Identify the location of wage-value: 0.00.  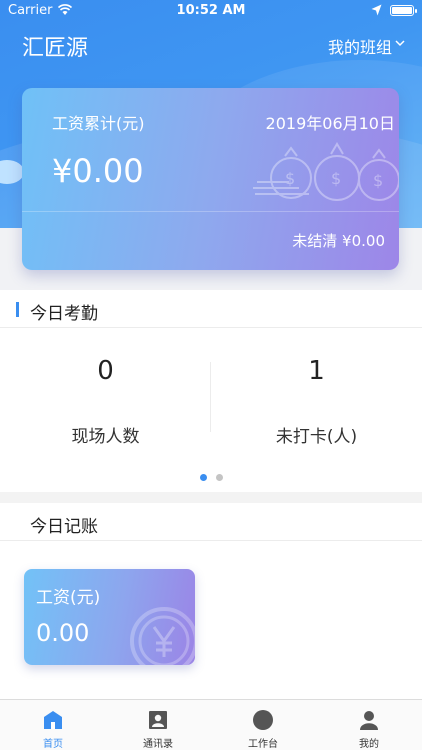
(63, 633).